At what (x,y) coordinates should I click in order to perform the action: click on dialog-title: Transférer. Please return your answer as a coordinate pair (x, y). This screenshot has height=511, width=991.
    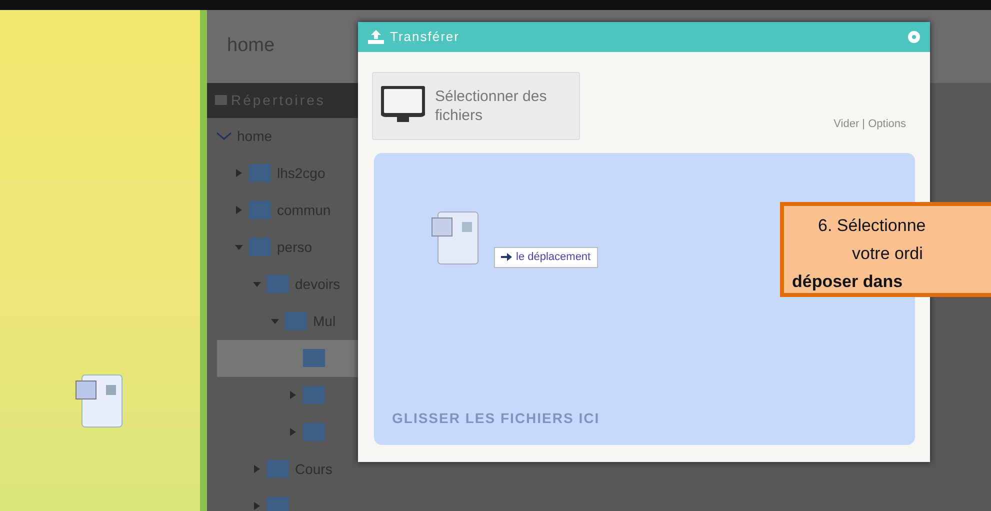
    Looking at the image, I should click on (425, 37).